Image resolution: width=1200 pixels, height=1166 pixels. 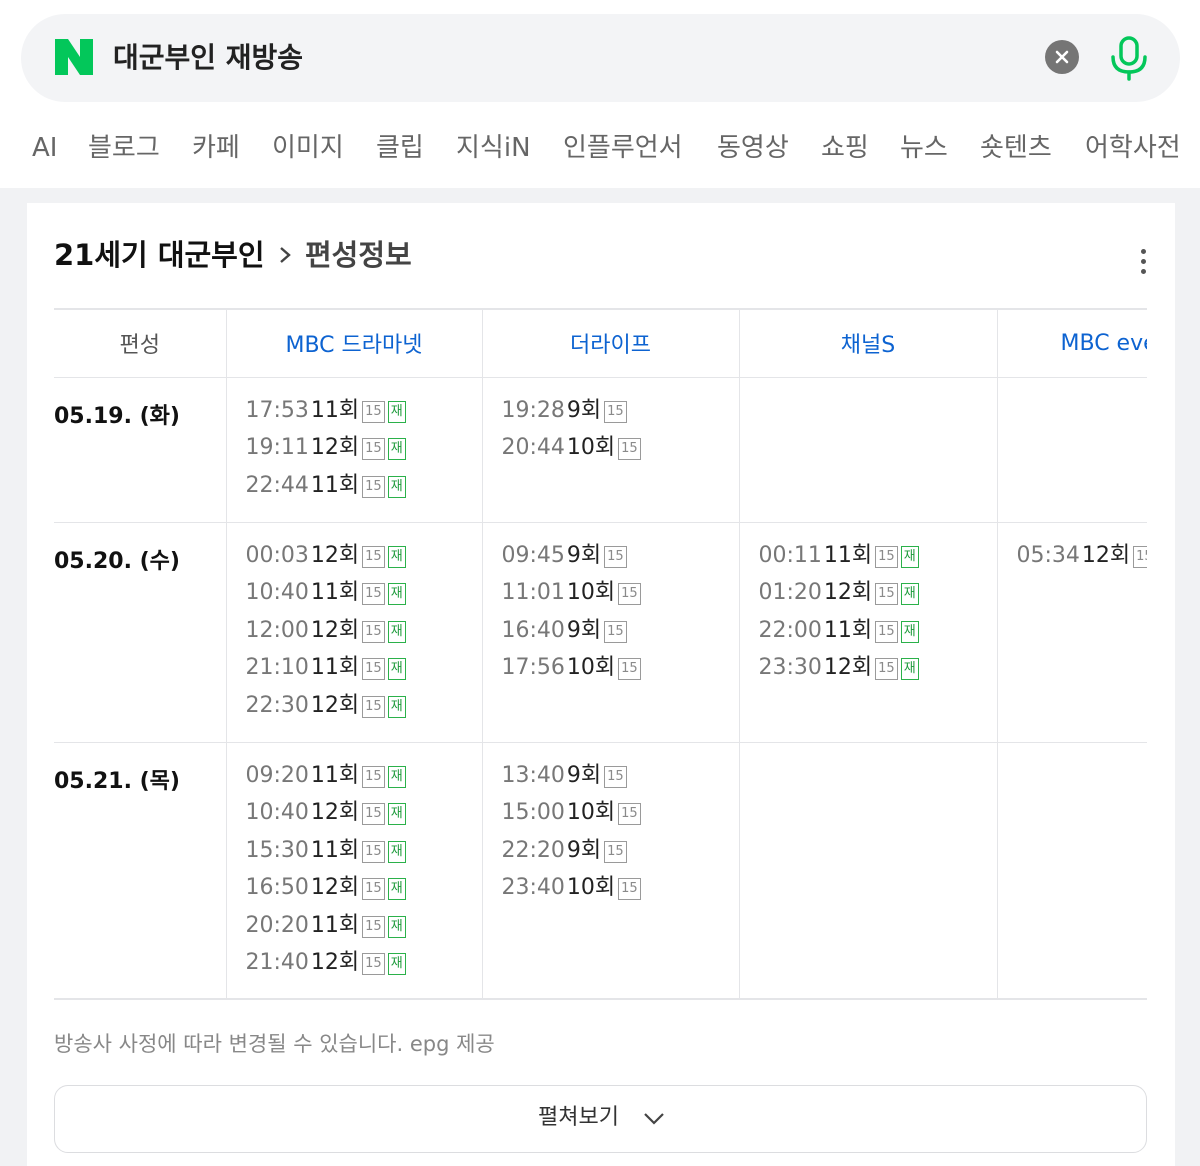 I want to click on broadcast-time: 21:40, so click(x=277, y=962).